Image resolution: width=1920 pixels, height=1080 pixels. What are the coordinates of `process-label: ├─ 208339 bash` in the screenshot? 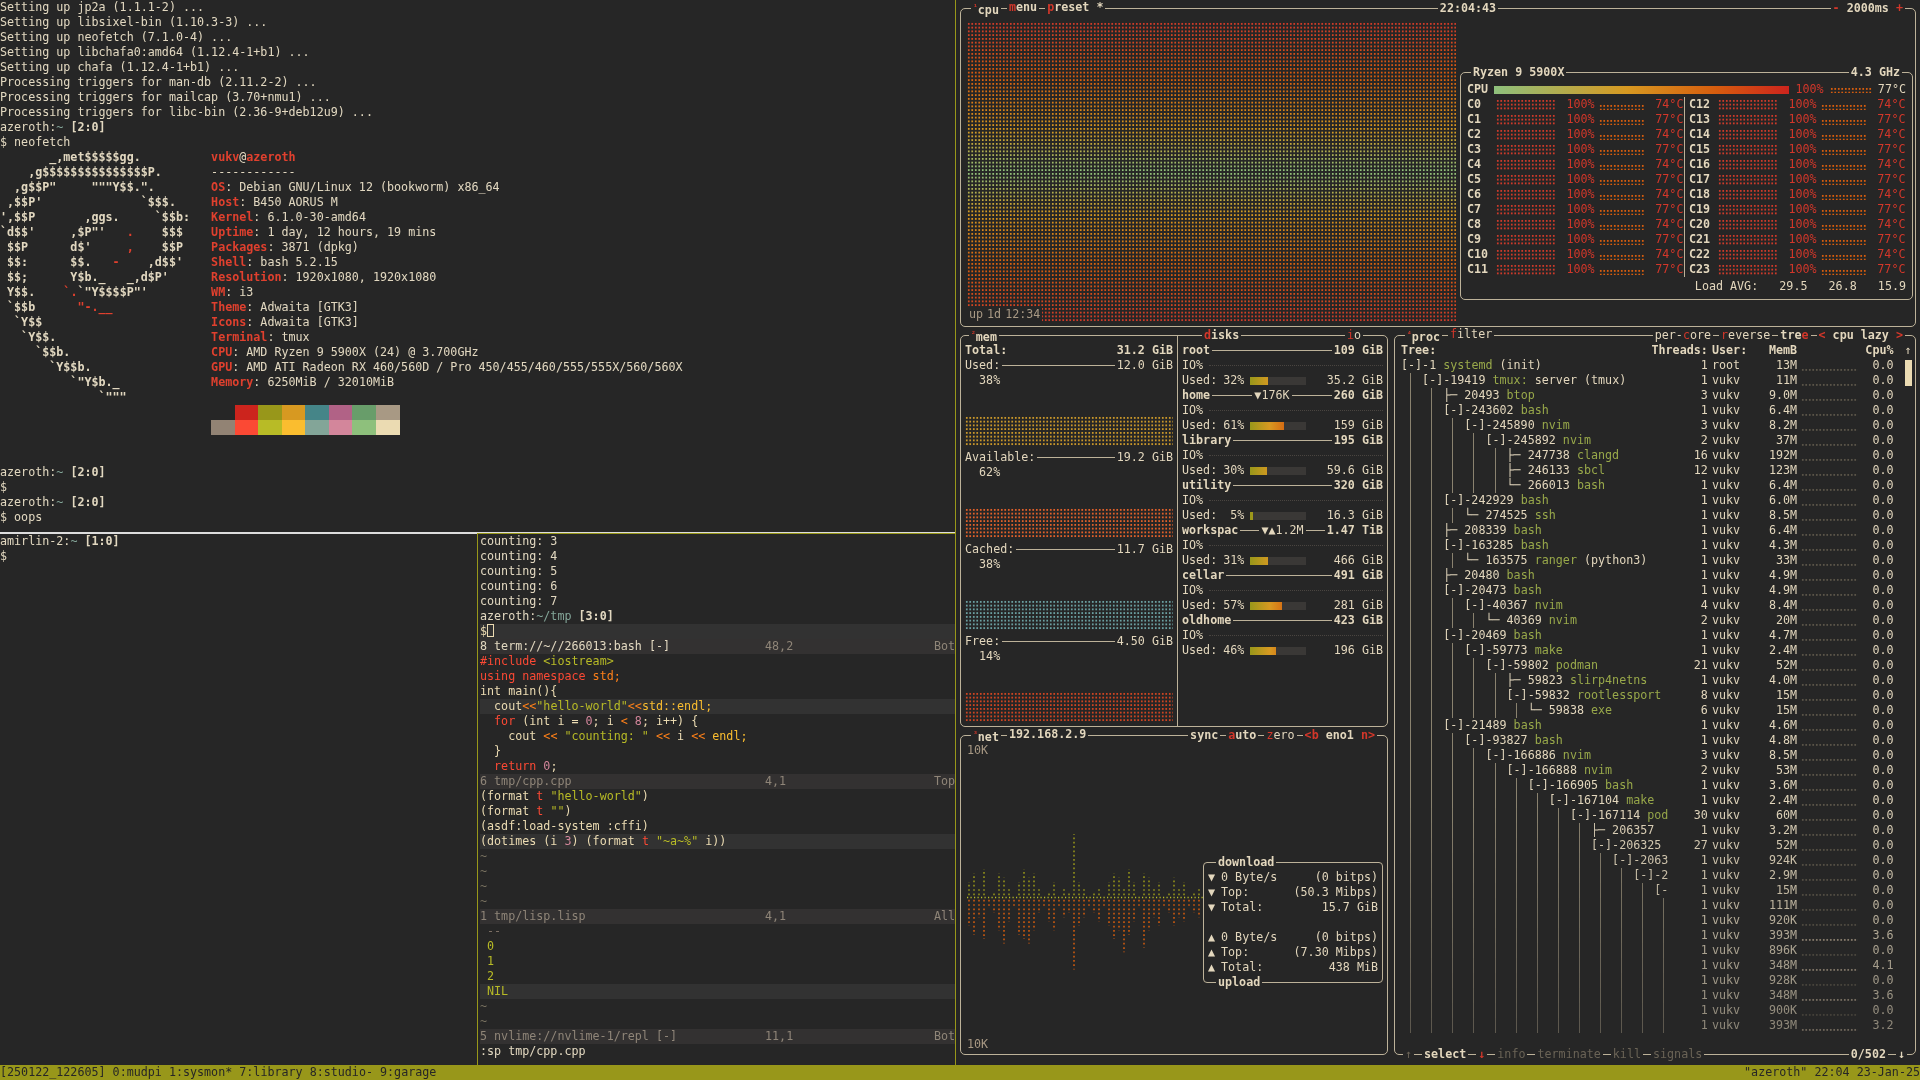 It's located at (1492, 530).